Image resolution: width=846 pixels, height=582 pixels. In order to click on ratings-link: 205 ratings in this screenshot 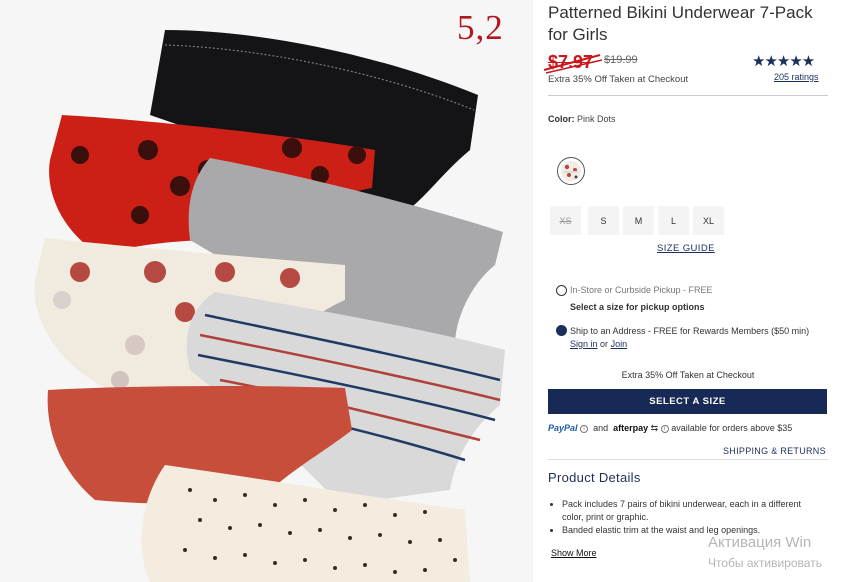, I will do `click(796, 77)`.